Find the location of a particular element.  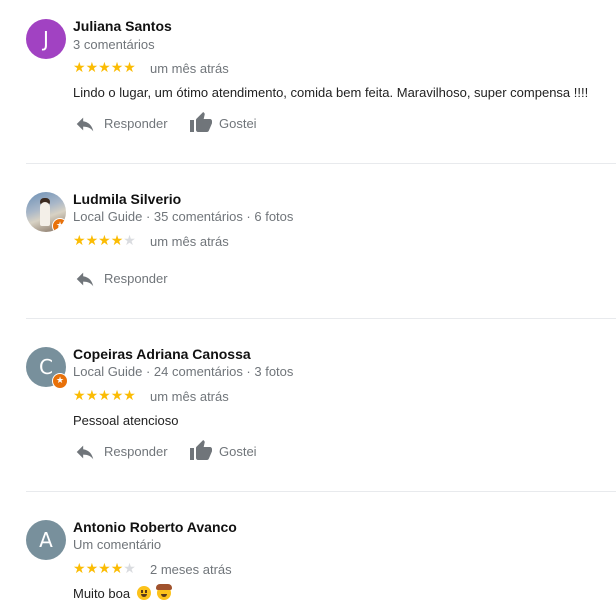

reviewer-name: Copeiras Adriana Canossa is located at coordinates (162, 354).